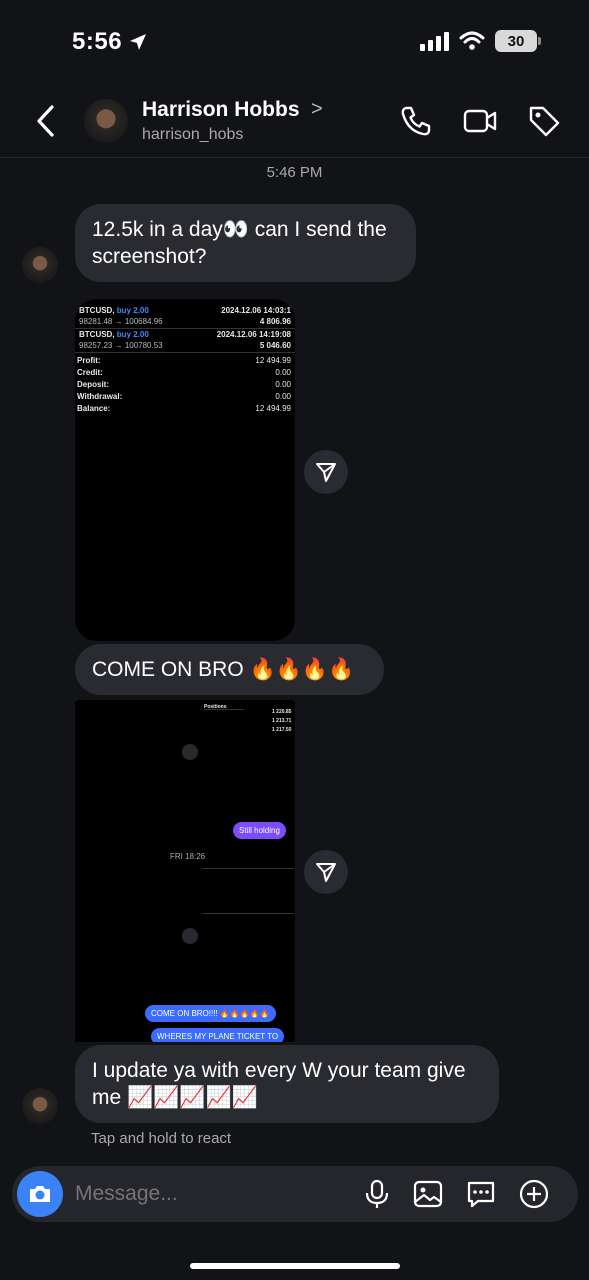  Describe the element at coordinates (121, 345) in the screenshot. I see `trade-2-prices: 98257.23 → 100780.53` at that location.